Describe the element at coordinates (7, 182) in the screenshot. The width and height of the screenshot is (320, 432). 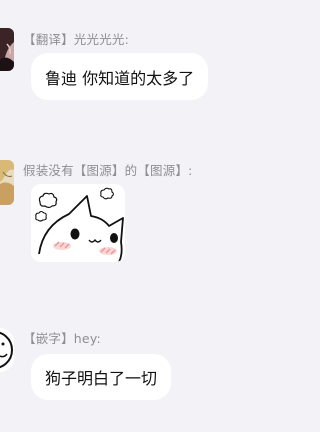
I see `anime-girl-avatar` at that location.